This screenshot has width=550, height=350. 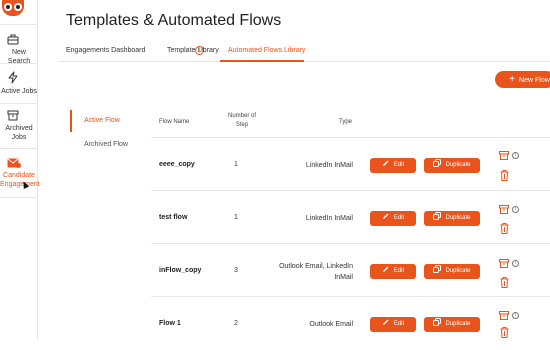 I want to click on tab-automated-flows-library: Automated Flows Library, so click(x=266, y=50).